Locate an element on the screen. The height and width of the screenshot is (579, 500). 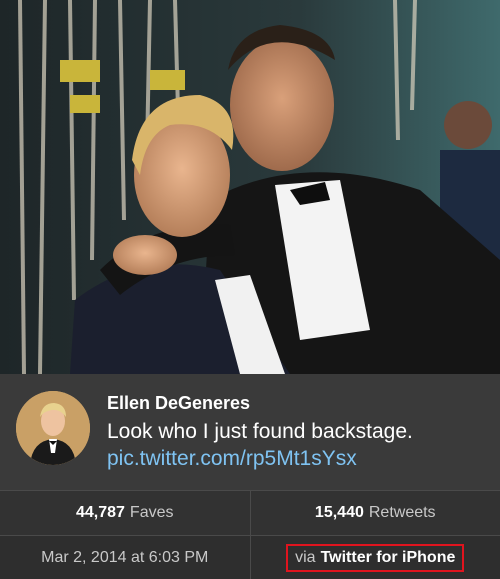
timestamp: Mar 2, 2014 at 6:03 PM is located at coordinates (125, 557).